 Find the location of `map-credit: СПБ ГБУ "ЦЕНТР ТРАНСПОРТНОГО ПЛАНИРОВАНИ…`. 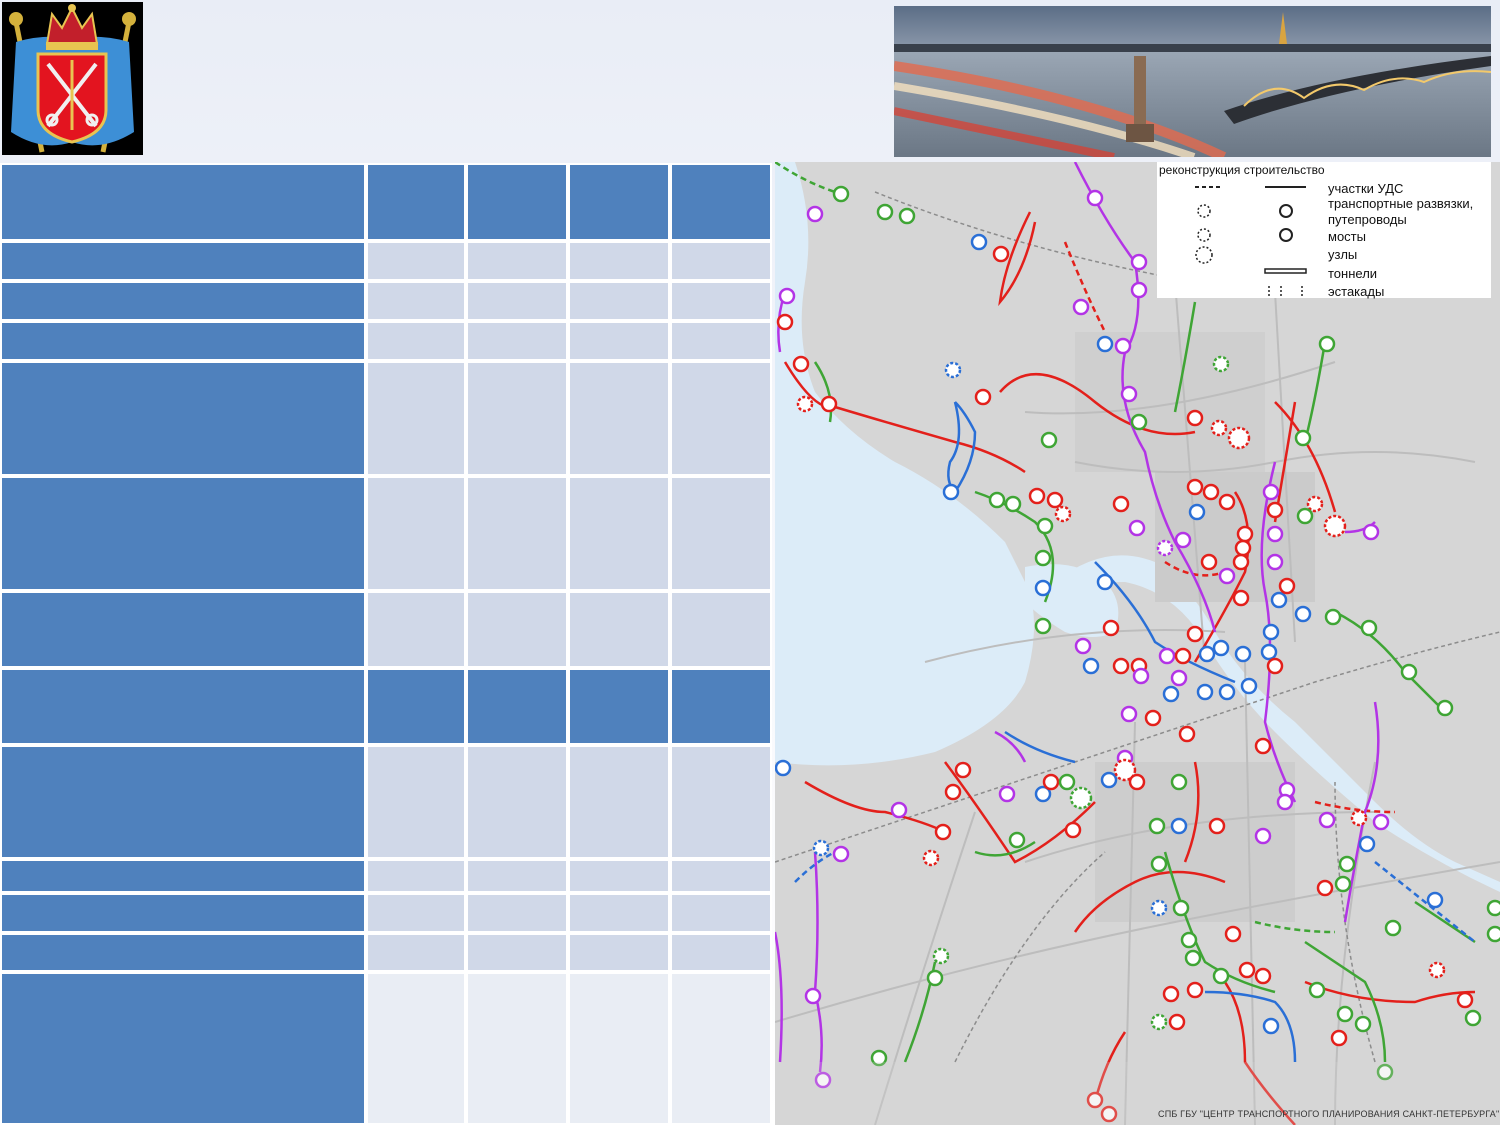

map-credit: СПБ ГБУ "ЦЕНТР ТРАНСПОРТНОГО ПЛАНИРОВАНИ… is located at coordinates (1329, 1114).